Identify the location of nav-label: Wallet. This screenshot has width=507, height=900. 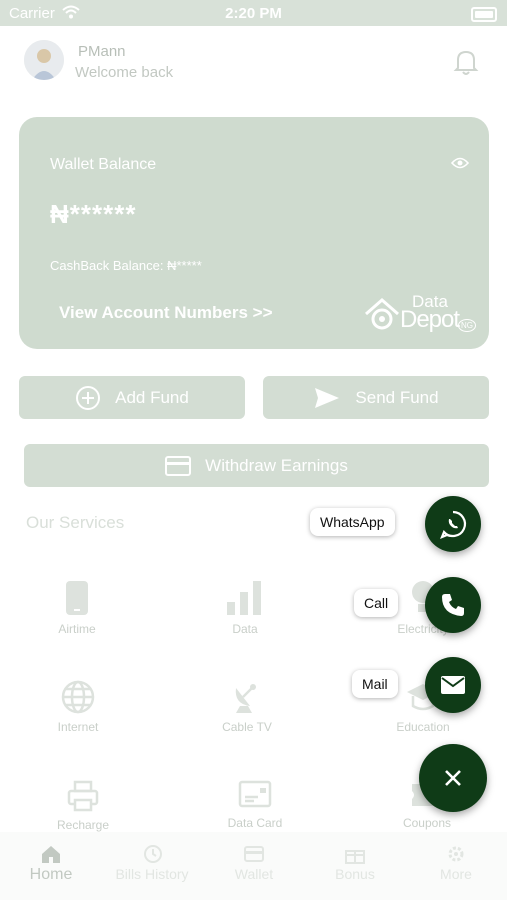
(254, 874).